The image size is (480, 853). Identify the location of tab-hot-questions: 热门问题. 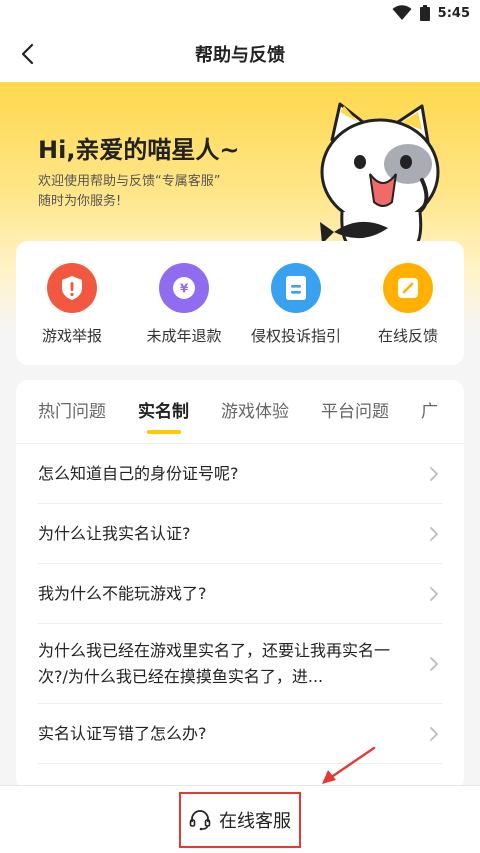
(72, 411).